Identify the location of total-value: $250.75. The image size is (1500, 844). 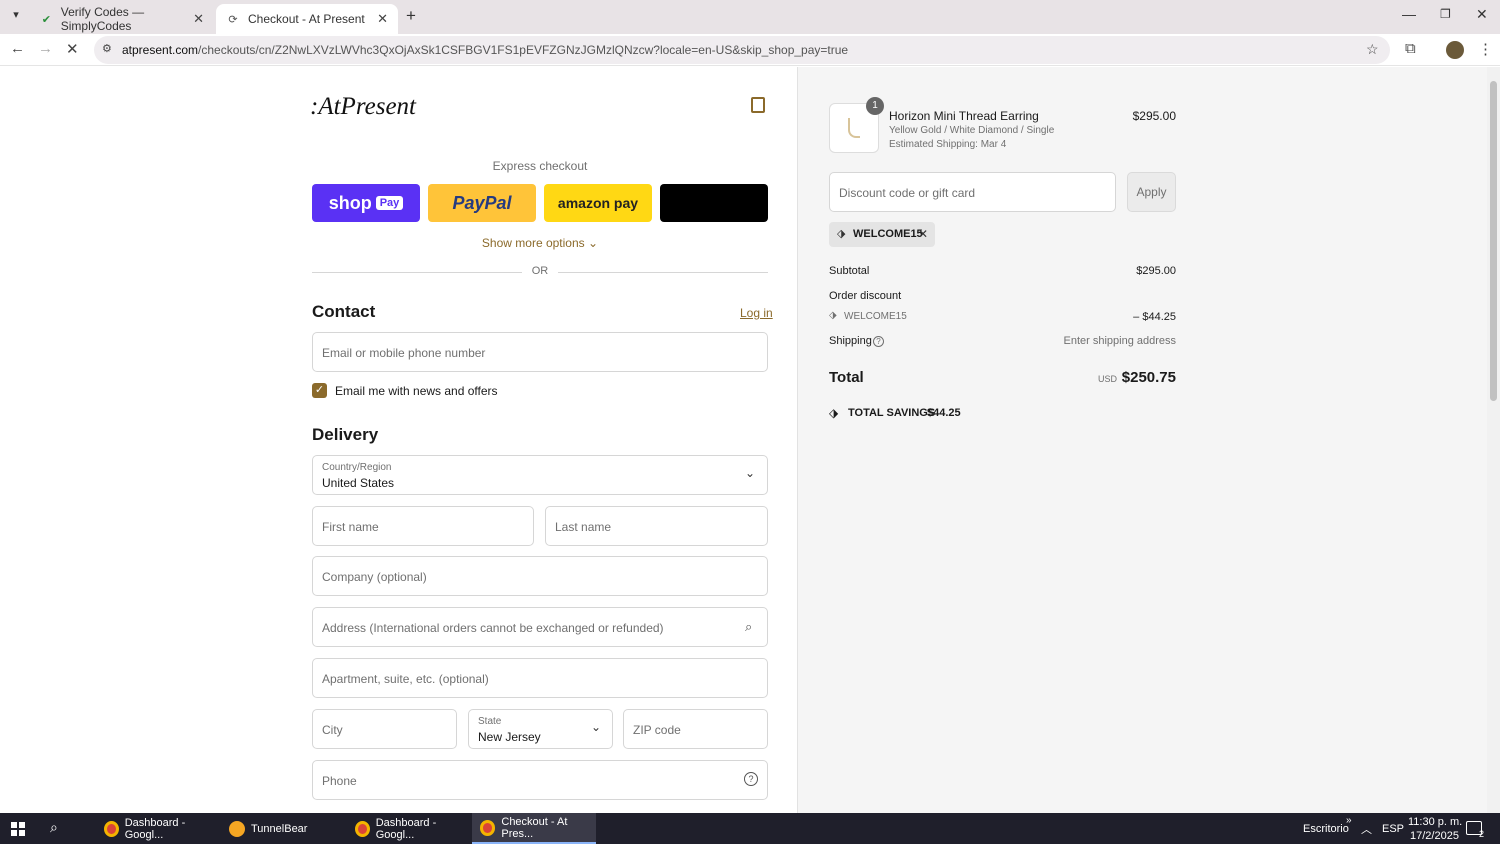
(1148, 377).